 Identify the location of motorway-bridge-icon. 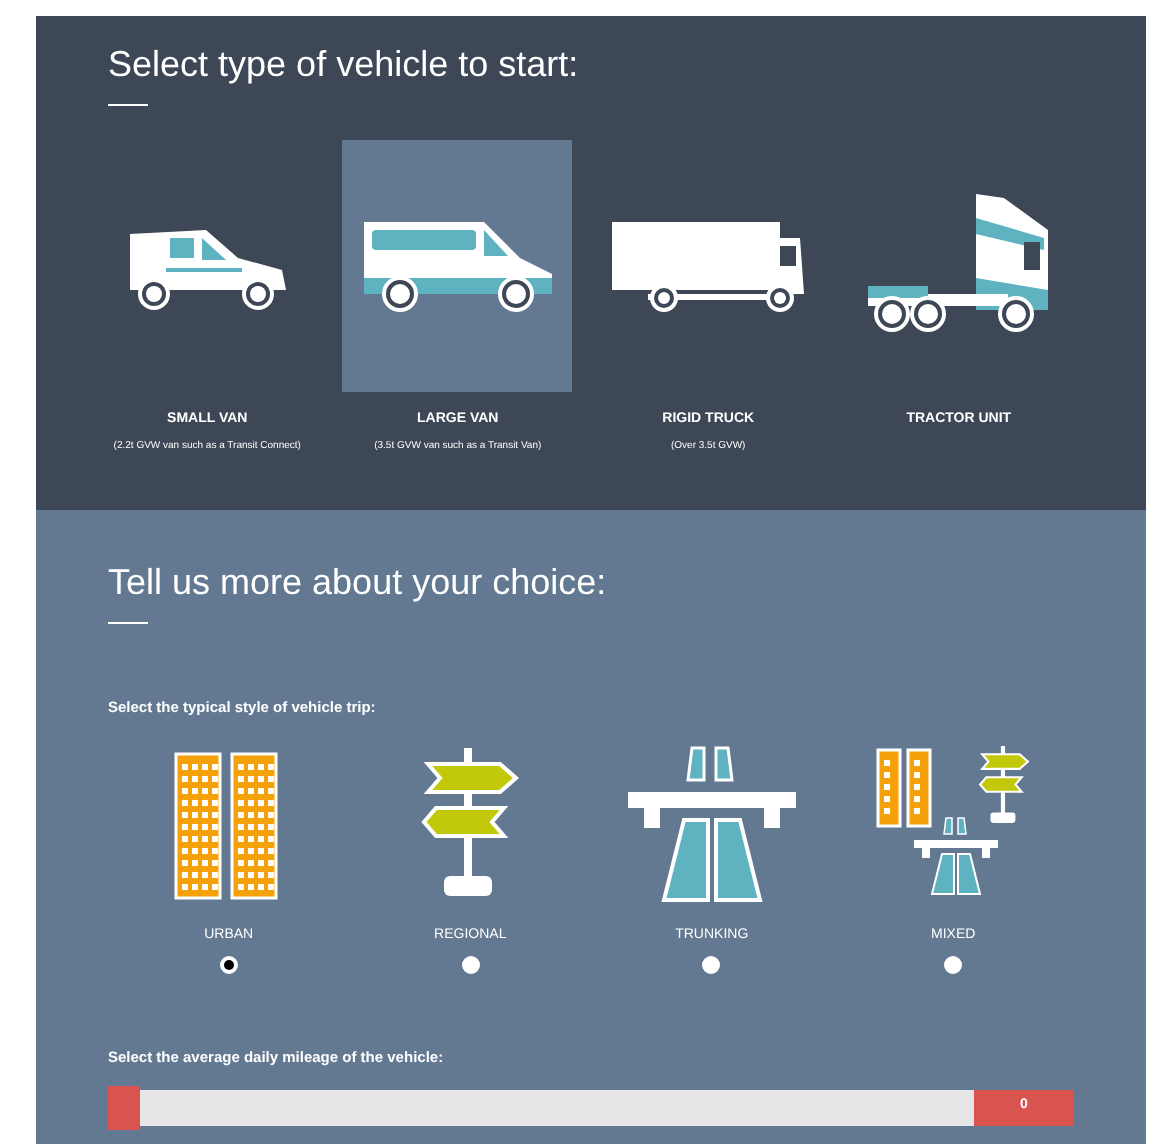
(711, 824).